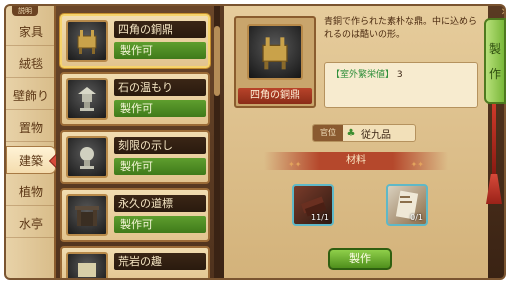 The height and width of the screenshot is (283, 512). I want to click on help-tab: 説明, so click(25, 11).